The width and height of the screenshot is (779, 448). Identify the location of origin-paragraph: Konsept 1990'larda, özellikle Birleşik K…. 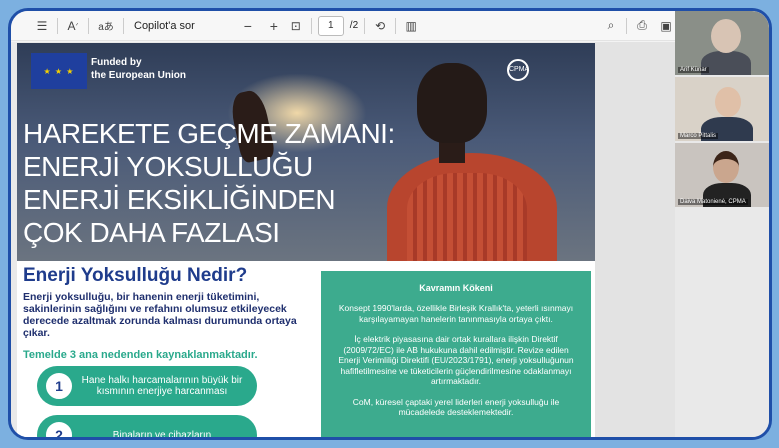
(456, 313).